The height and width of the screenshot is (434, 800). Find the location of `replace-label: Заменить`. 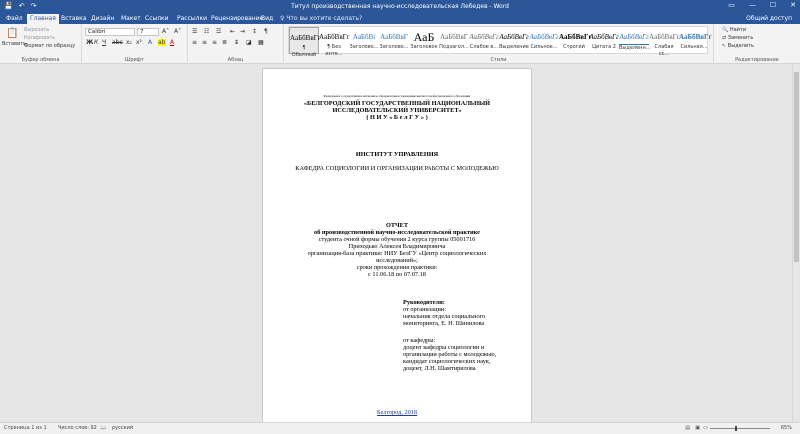

replace-label: Заменить is located at coordinates (740, 38).